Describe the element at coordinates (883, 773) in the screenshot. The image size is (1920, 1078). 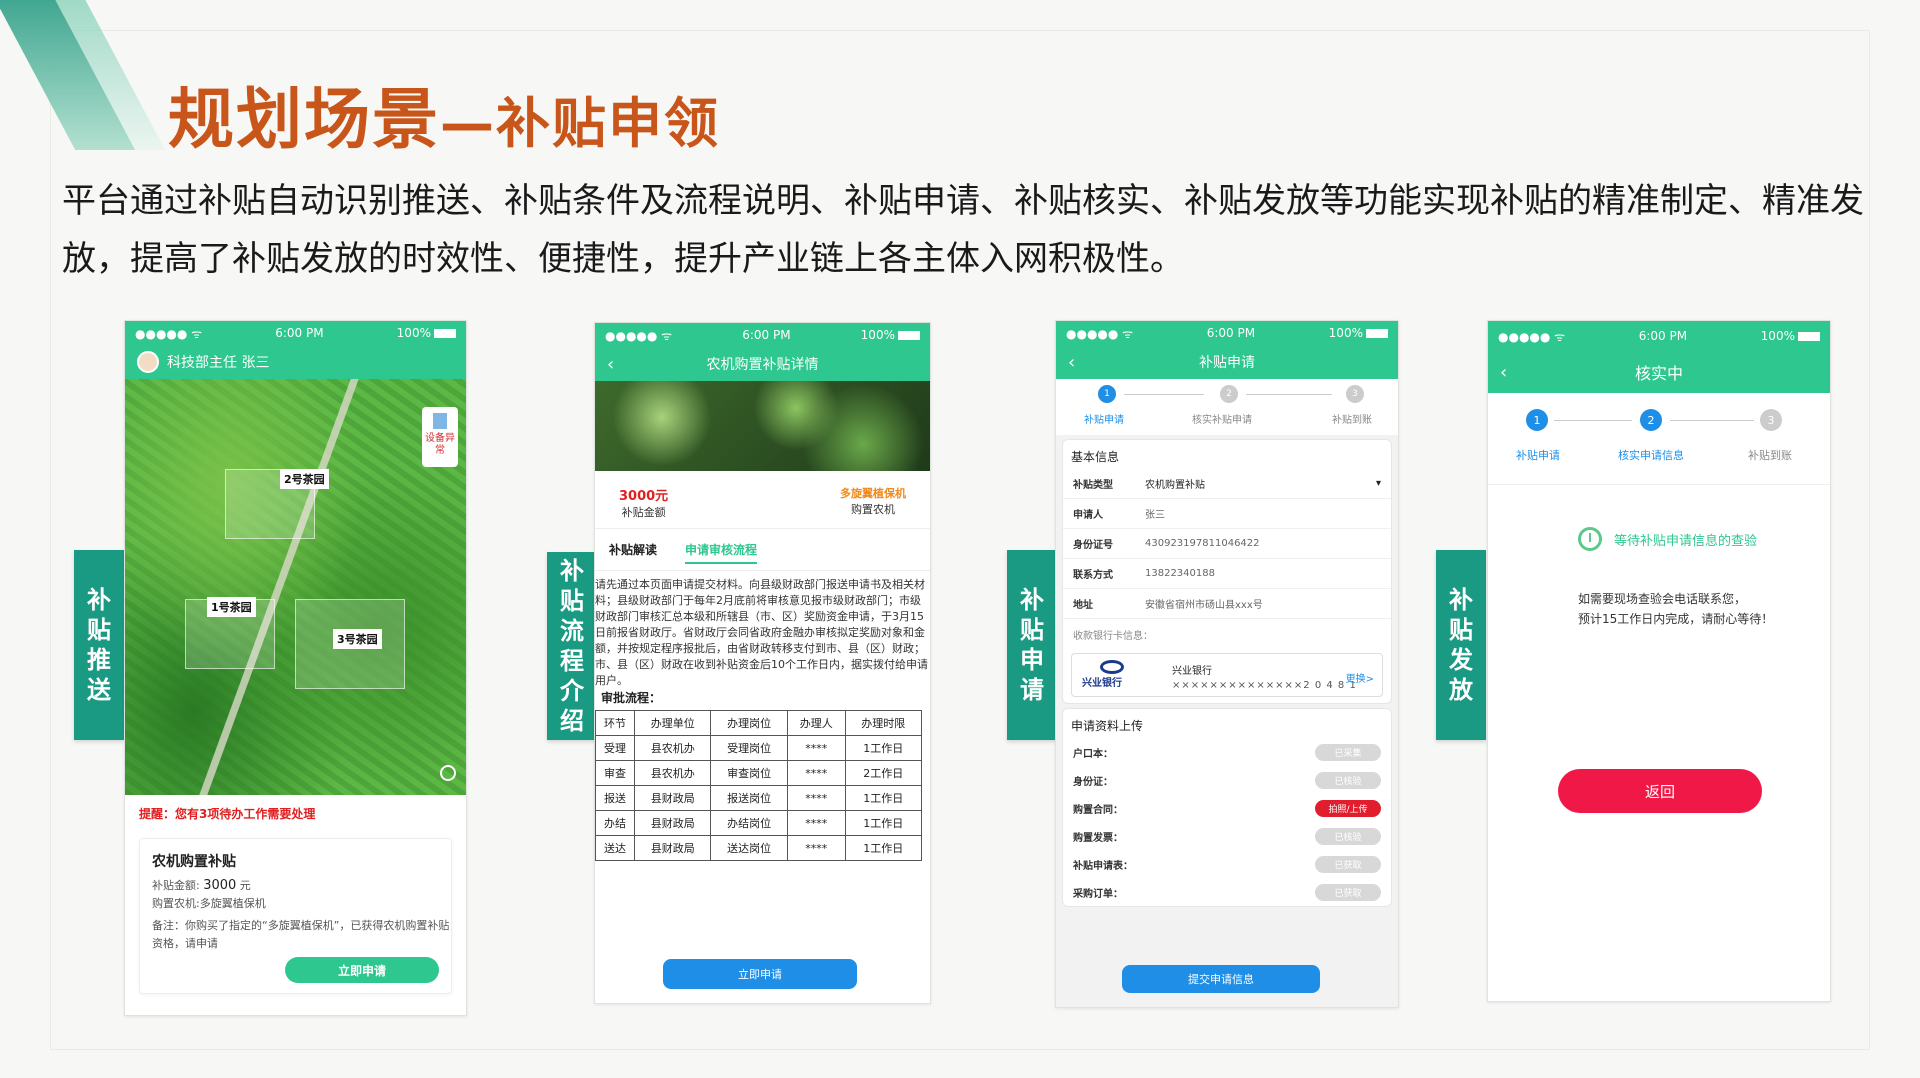
I see `table-cell: 2工作日` at that location.